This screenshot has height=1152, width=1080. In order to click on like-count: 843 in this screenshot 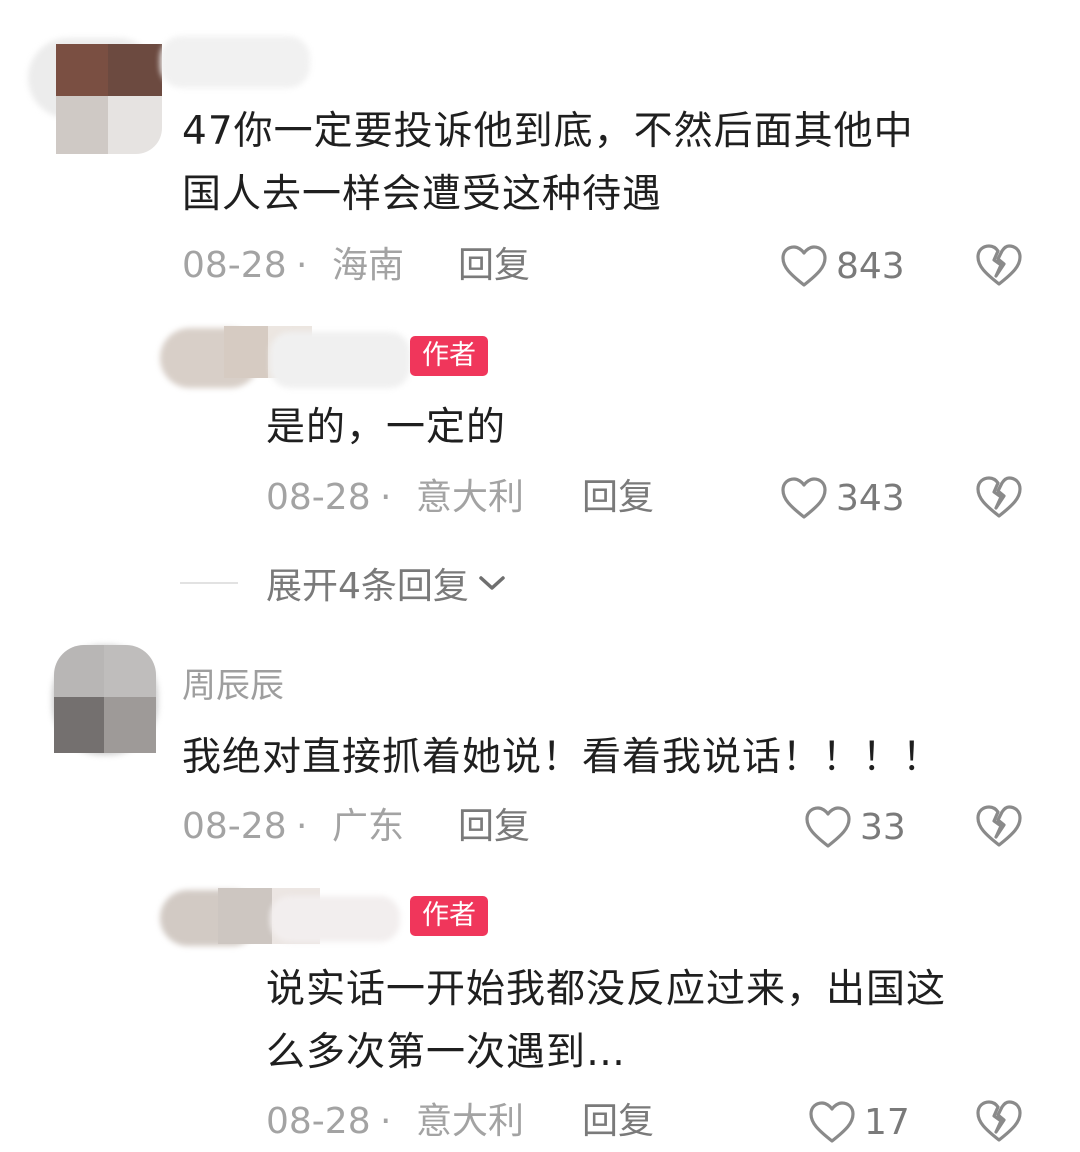, I will do `click(870, 266)`.